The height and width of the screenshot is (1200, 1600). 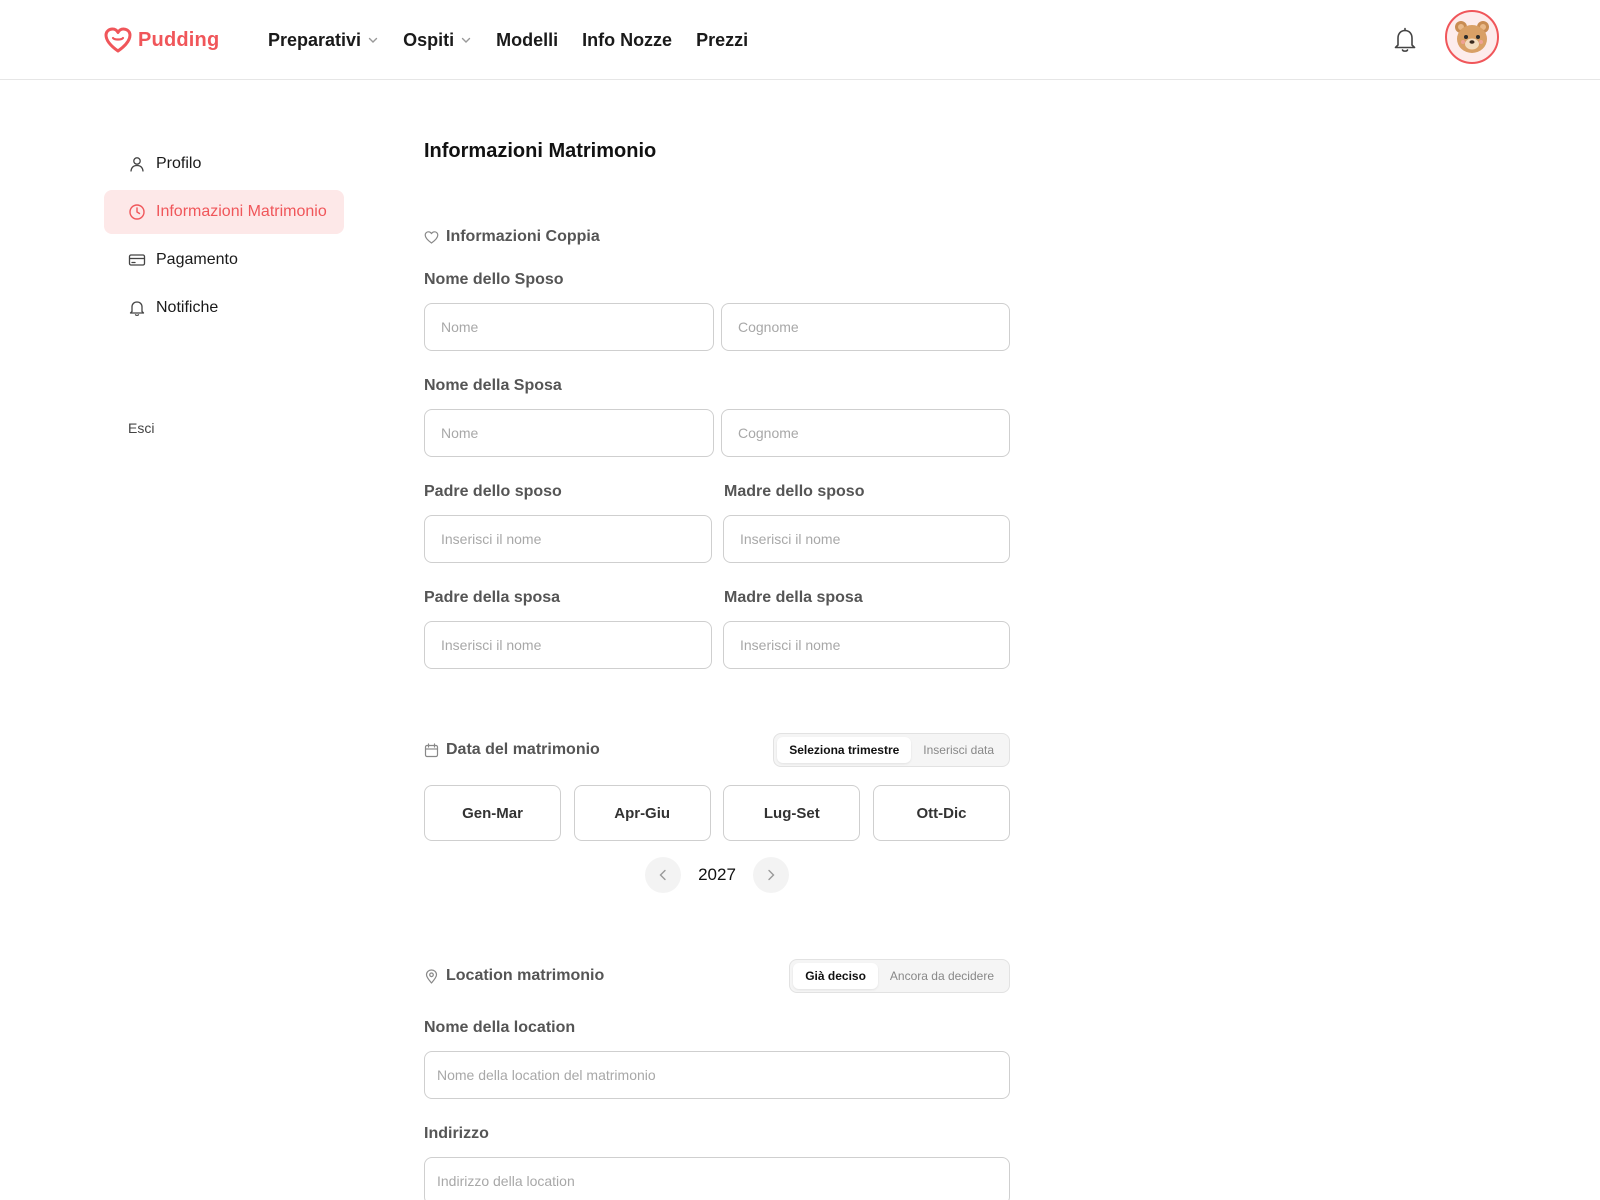 I want to click on bride-parents-labels: Padre della sposa Madre della sposa, so click(x=717, y=598).